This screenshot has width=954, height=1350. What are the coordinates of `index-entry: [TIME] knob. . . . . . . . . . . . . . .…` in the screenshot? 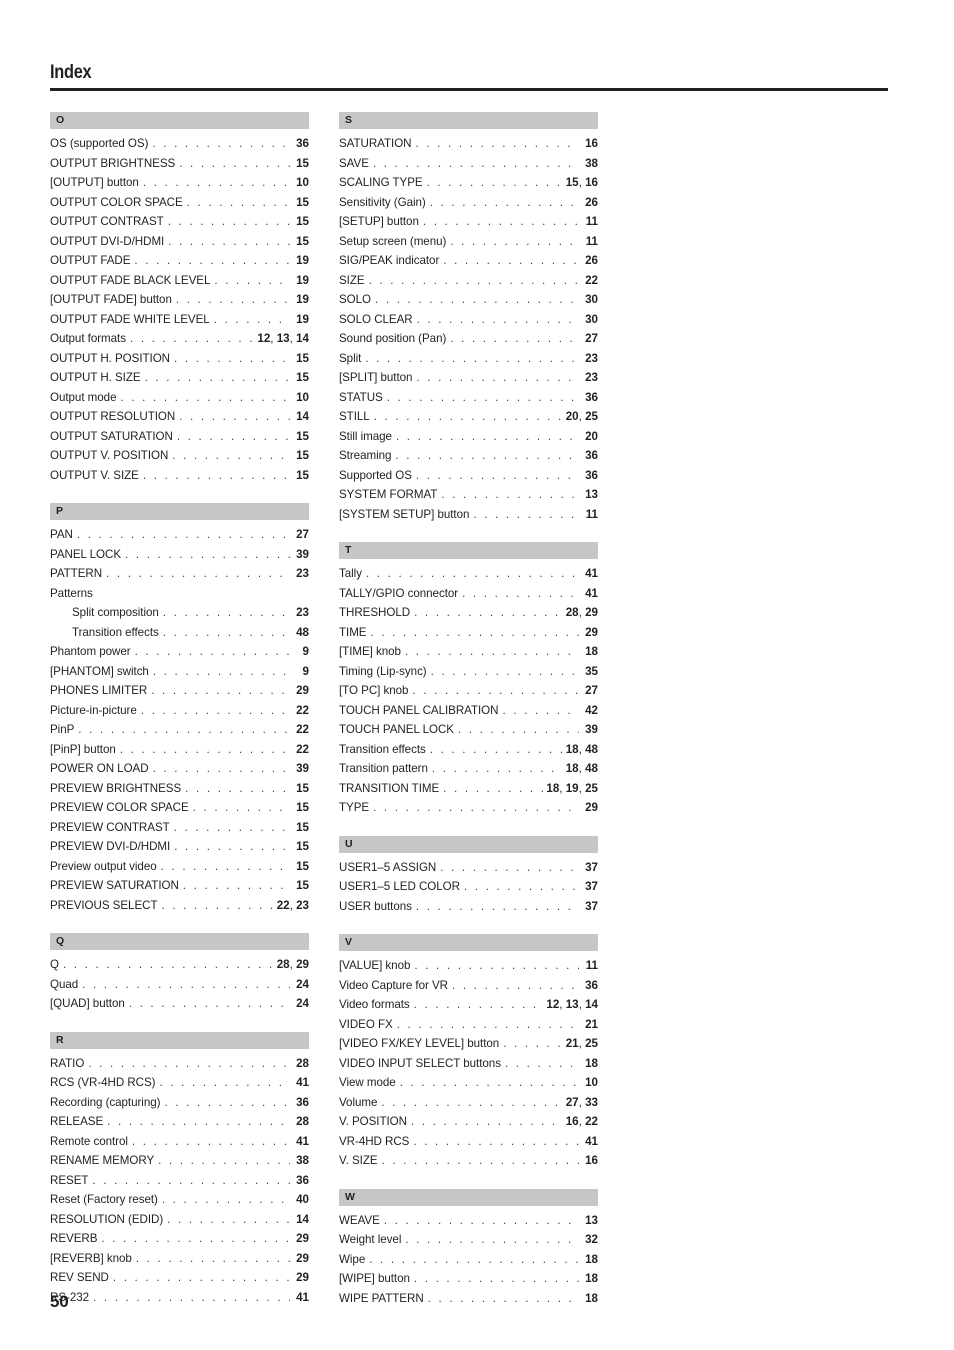 It's located at (468, 652).